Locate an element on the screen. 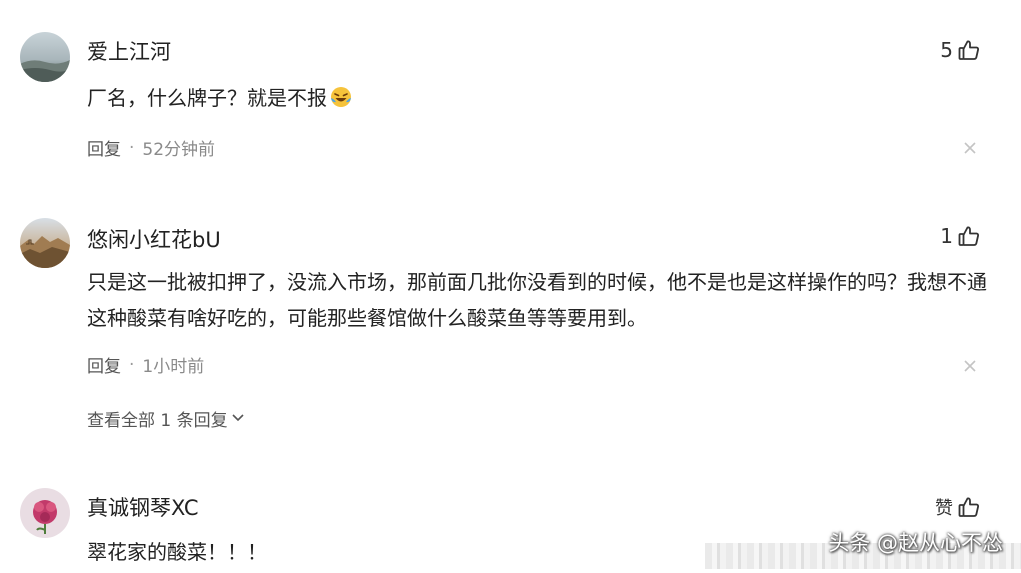  like-button: 5 is located at coordinates (960, 50).